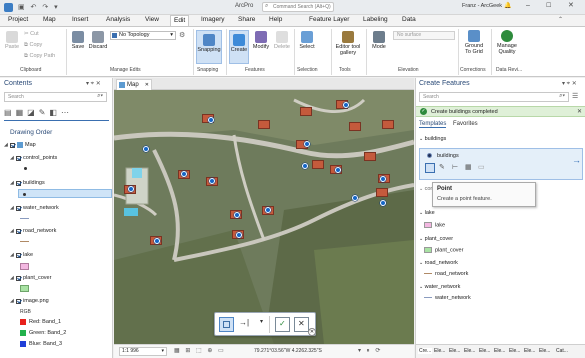 This screenshot has width=585, height=358. Describe the element at coordinates (49, 19) in the screenshot. I see `tab-map: Map` at that location.